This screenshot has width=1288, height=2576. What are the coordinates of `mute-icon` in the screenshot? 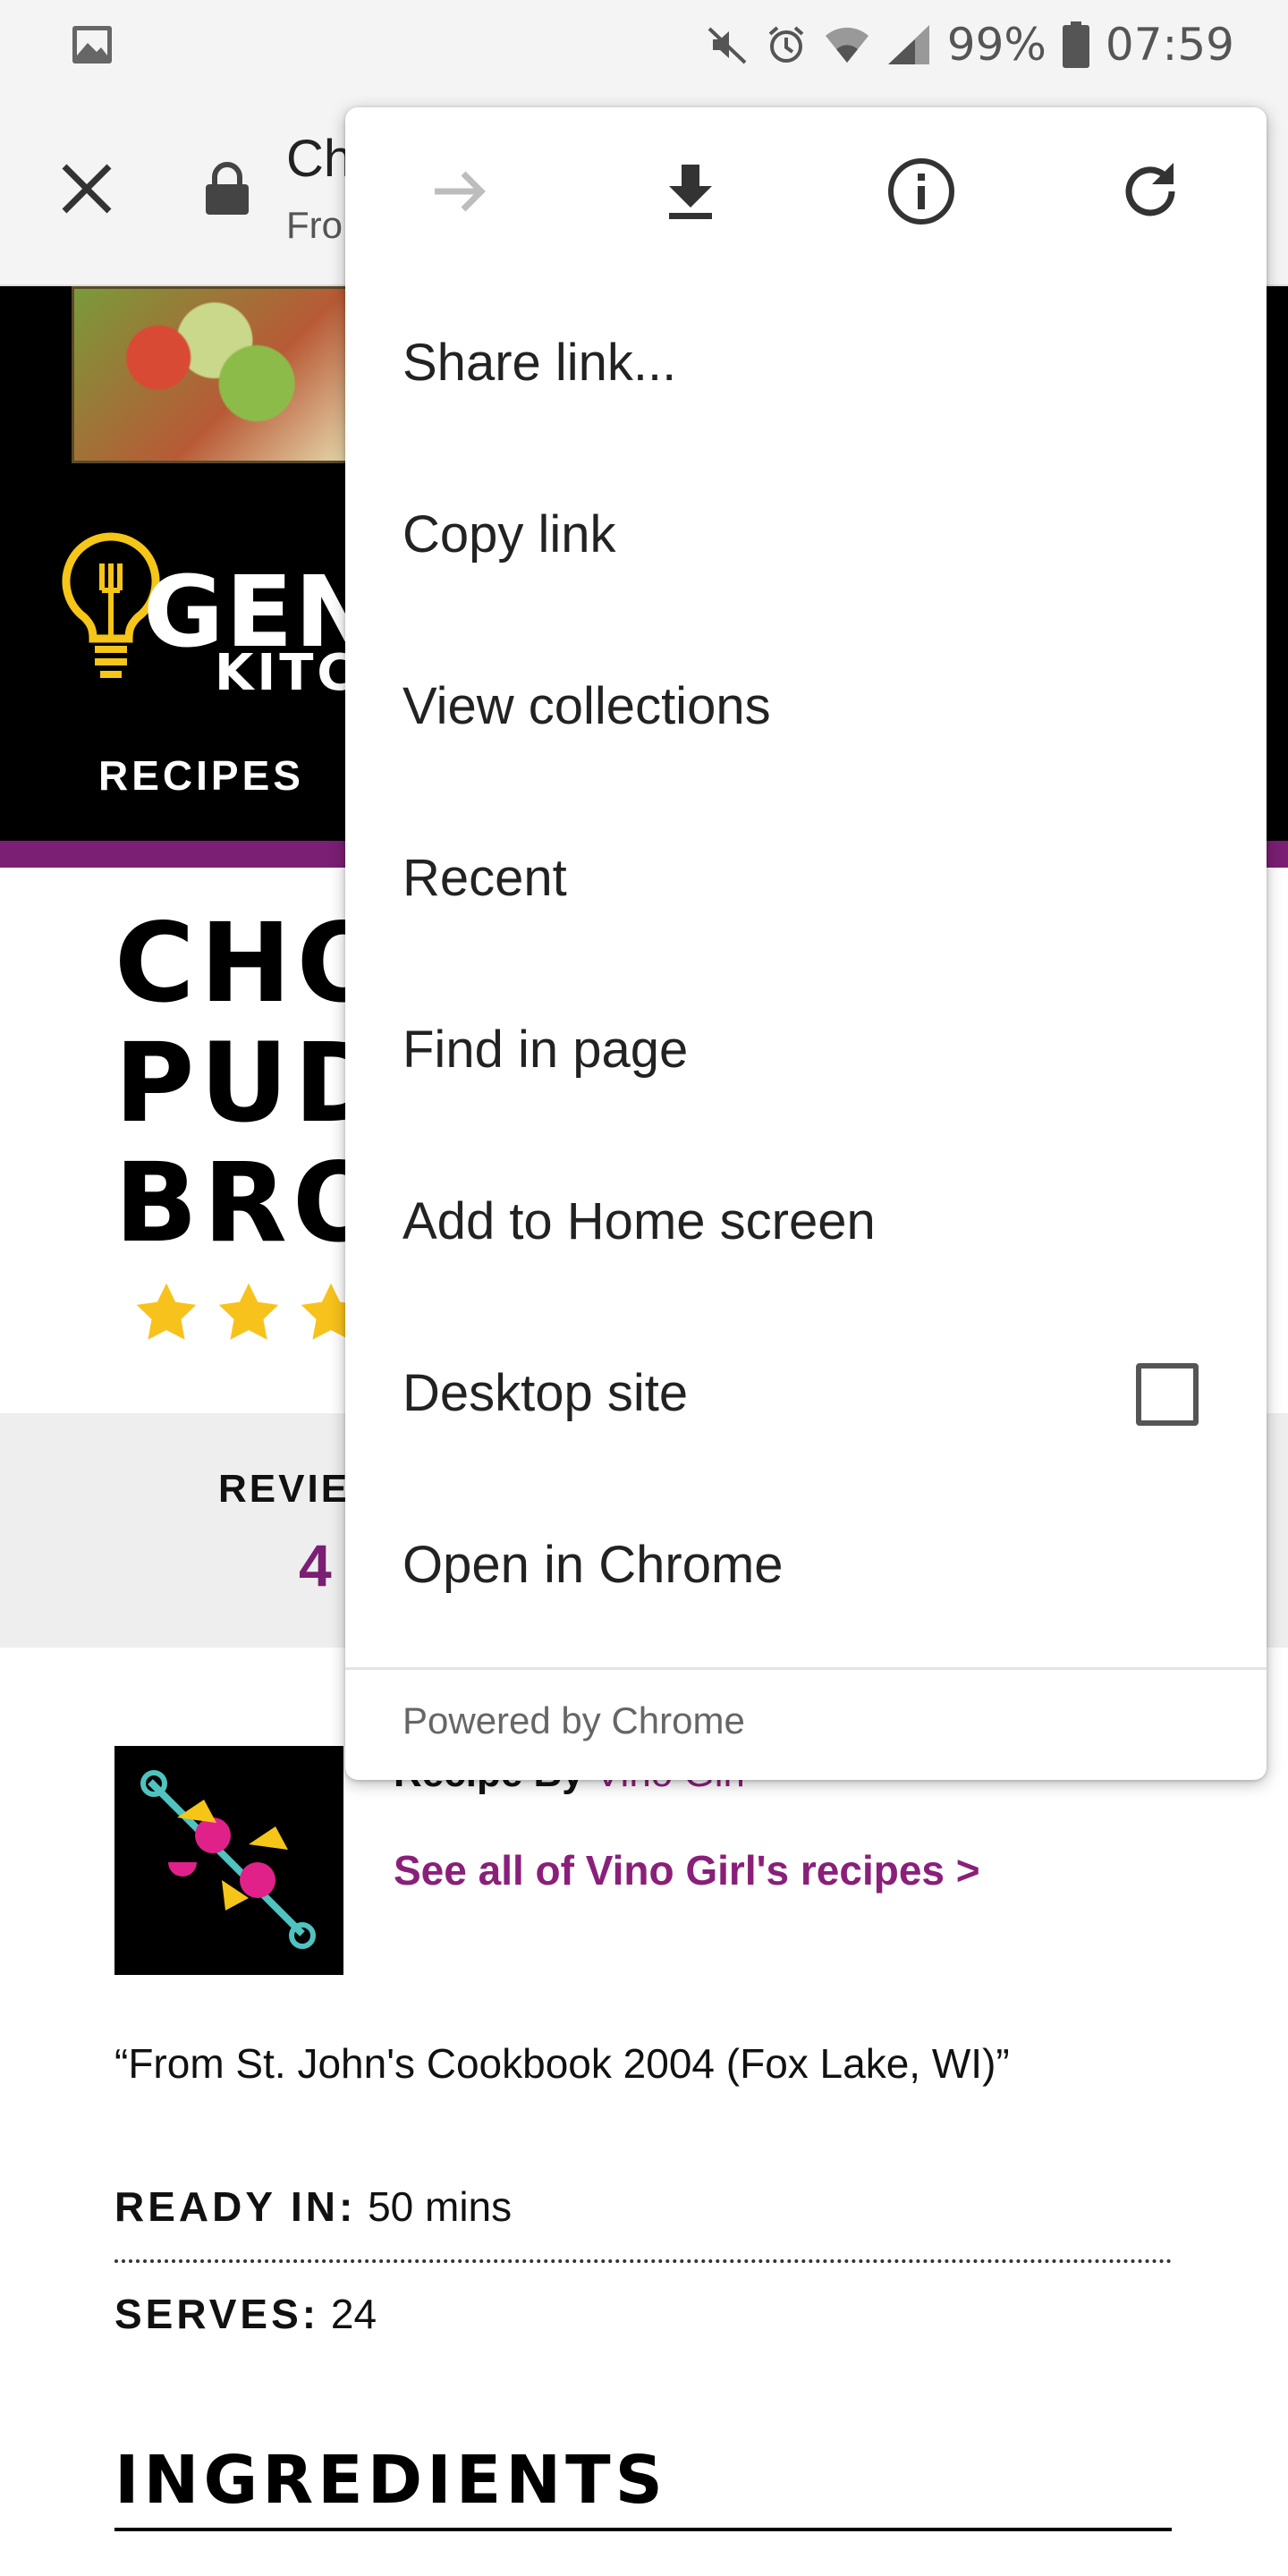 It's located at (727, 45).